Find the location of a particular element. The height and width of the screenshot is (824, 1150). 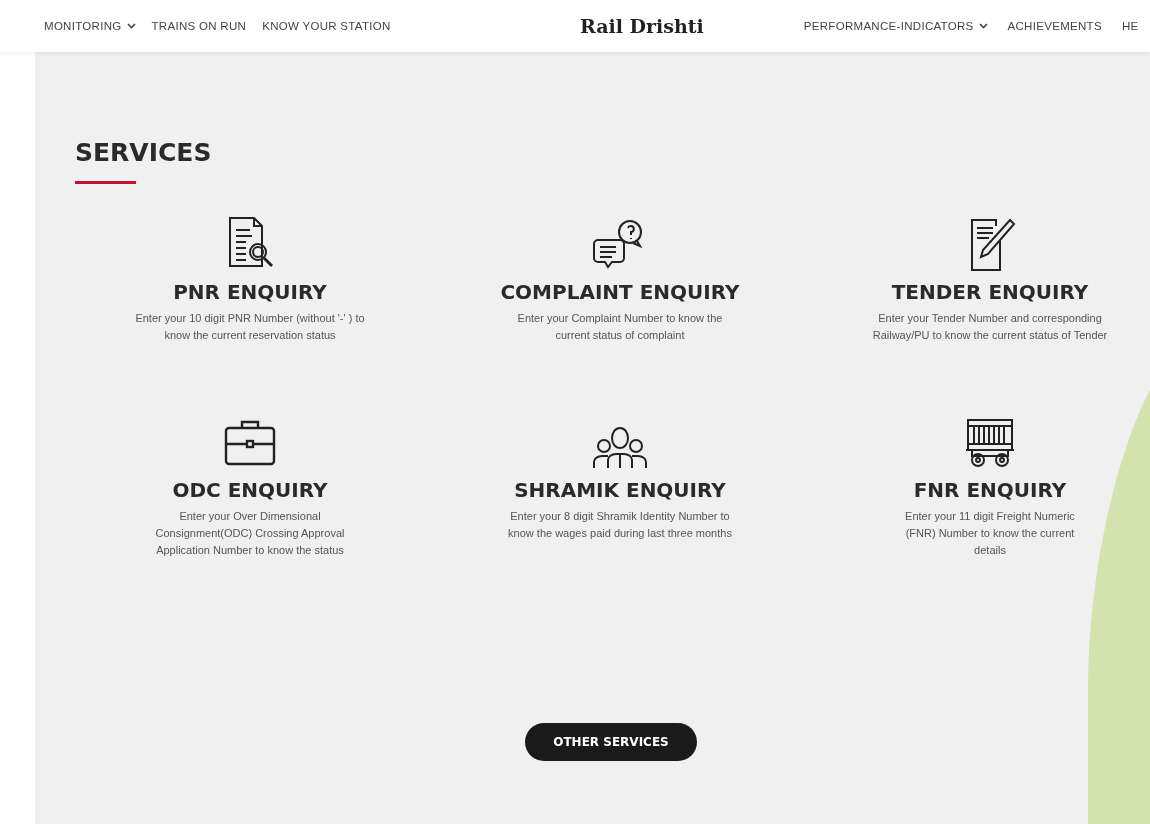

service-description: Enter your Tender Number and corresponding Railway/PU to know the current status of Tender is located at coordinates (990, 327).